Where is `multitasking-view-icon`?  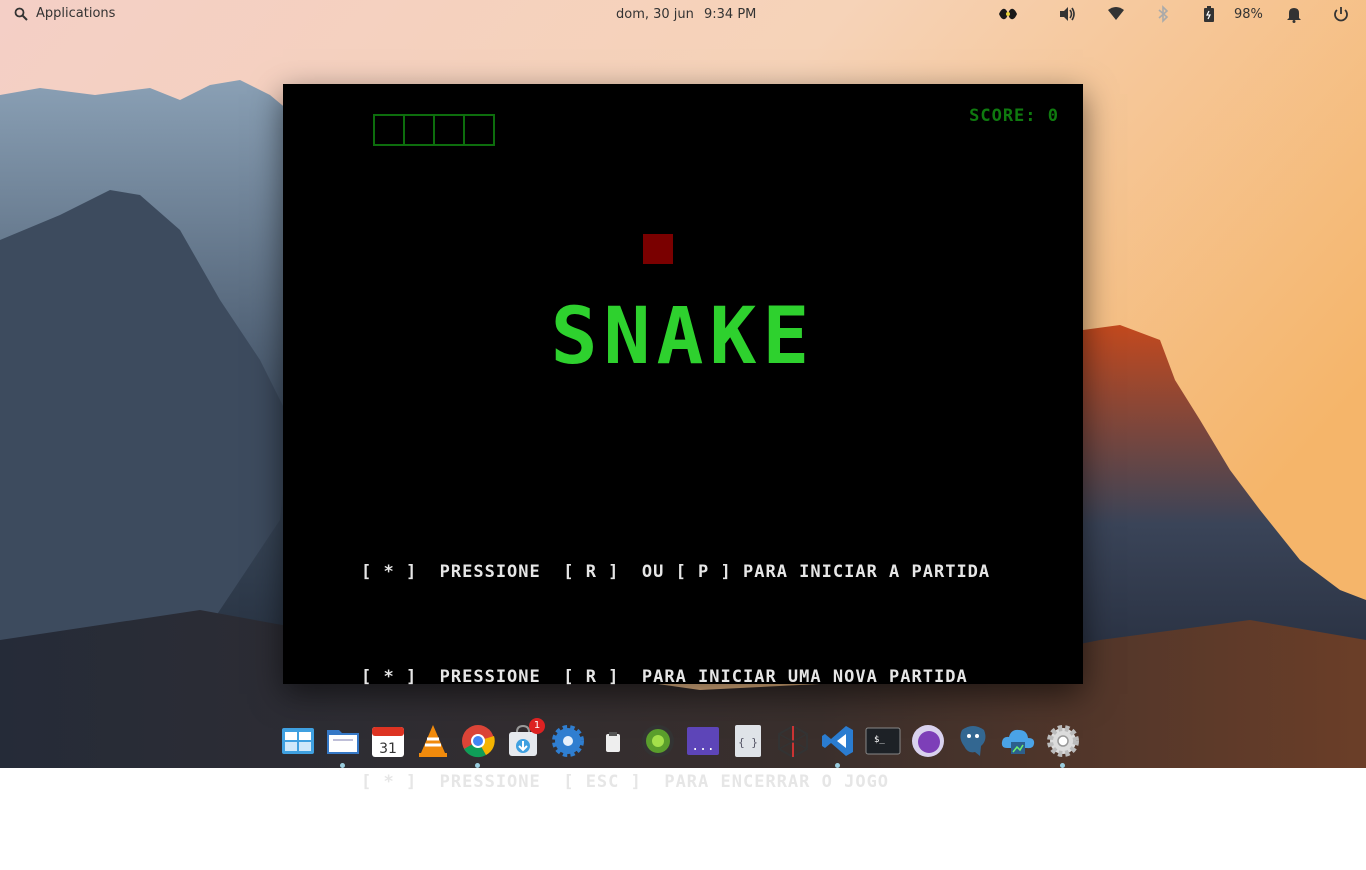 multitasking-view-icon is located at coordinates (298, 741).